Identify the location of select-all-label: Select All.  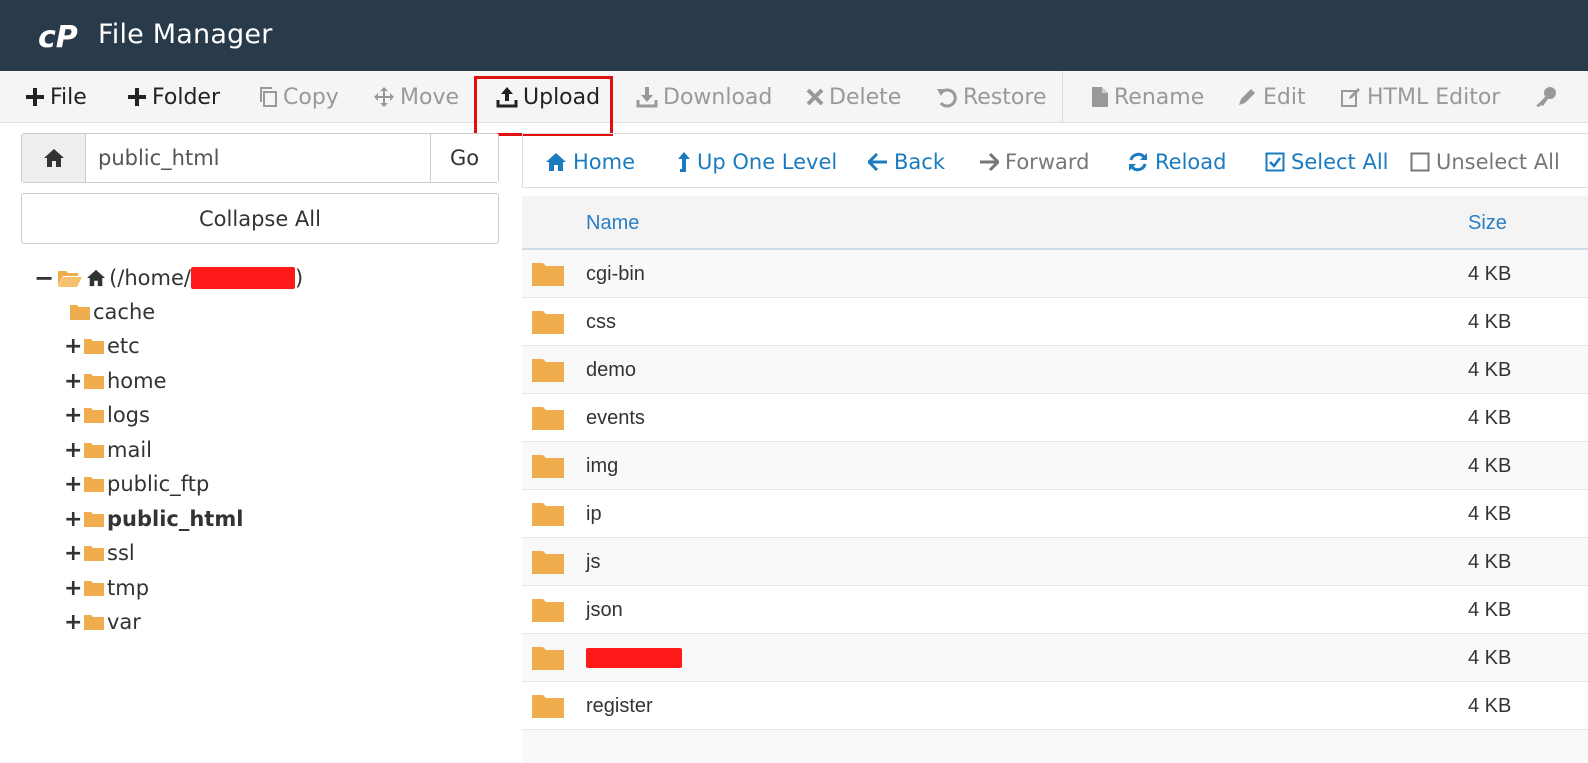
(1340, 161).